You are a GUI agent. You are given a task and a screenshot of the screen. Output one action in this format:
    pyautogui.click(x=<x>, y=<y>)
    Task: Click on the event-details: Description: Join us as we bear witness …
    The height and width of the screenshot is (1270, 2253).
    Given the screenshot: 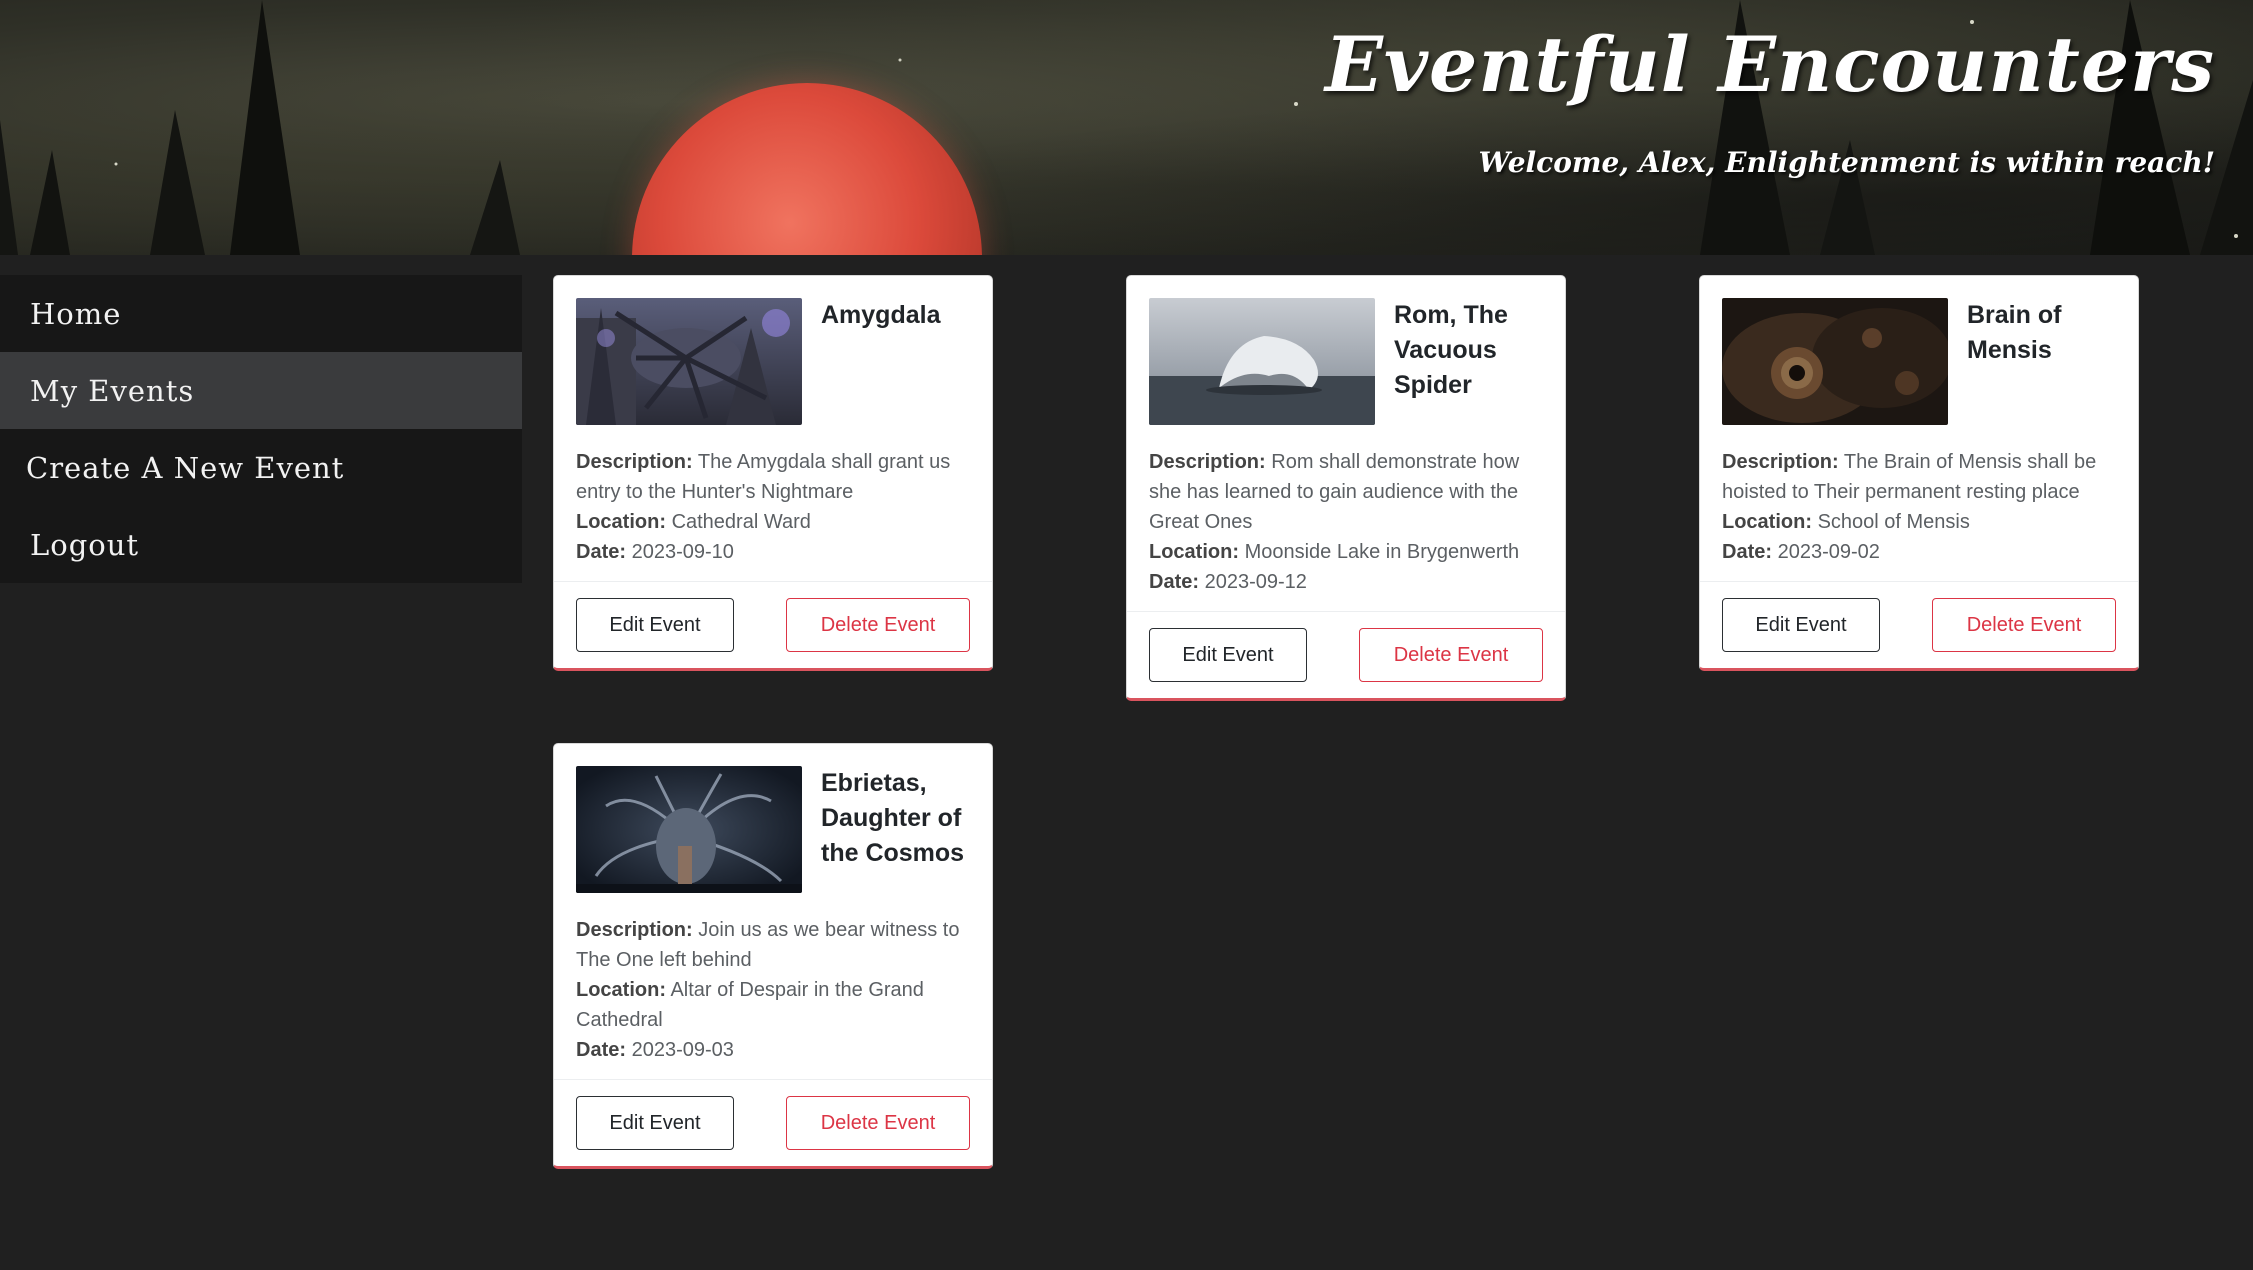 What is the action you would take?
    pyautogui.click(x=773, y=997)
    